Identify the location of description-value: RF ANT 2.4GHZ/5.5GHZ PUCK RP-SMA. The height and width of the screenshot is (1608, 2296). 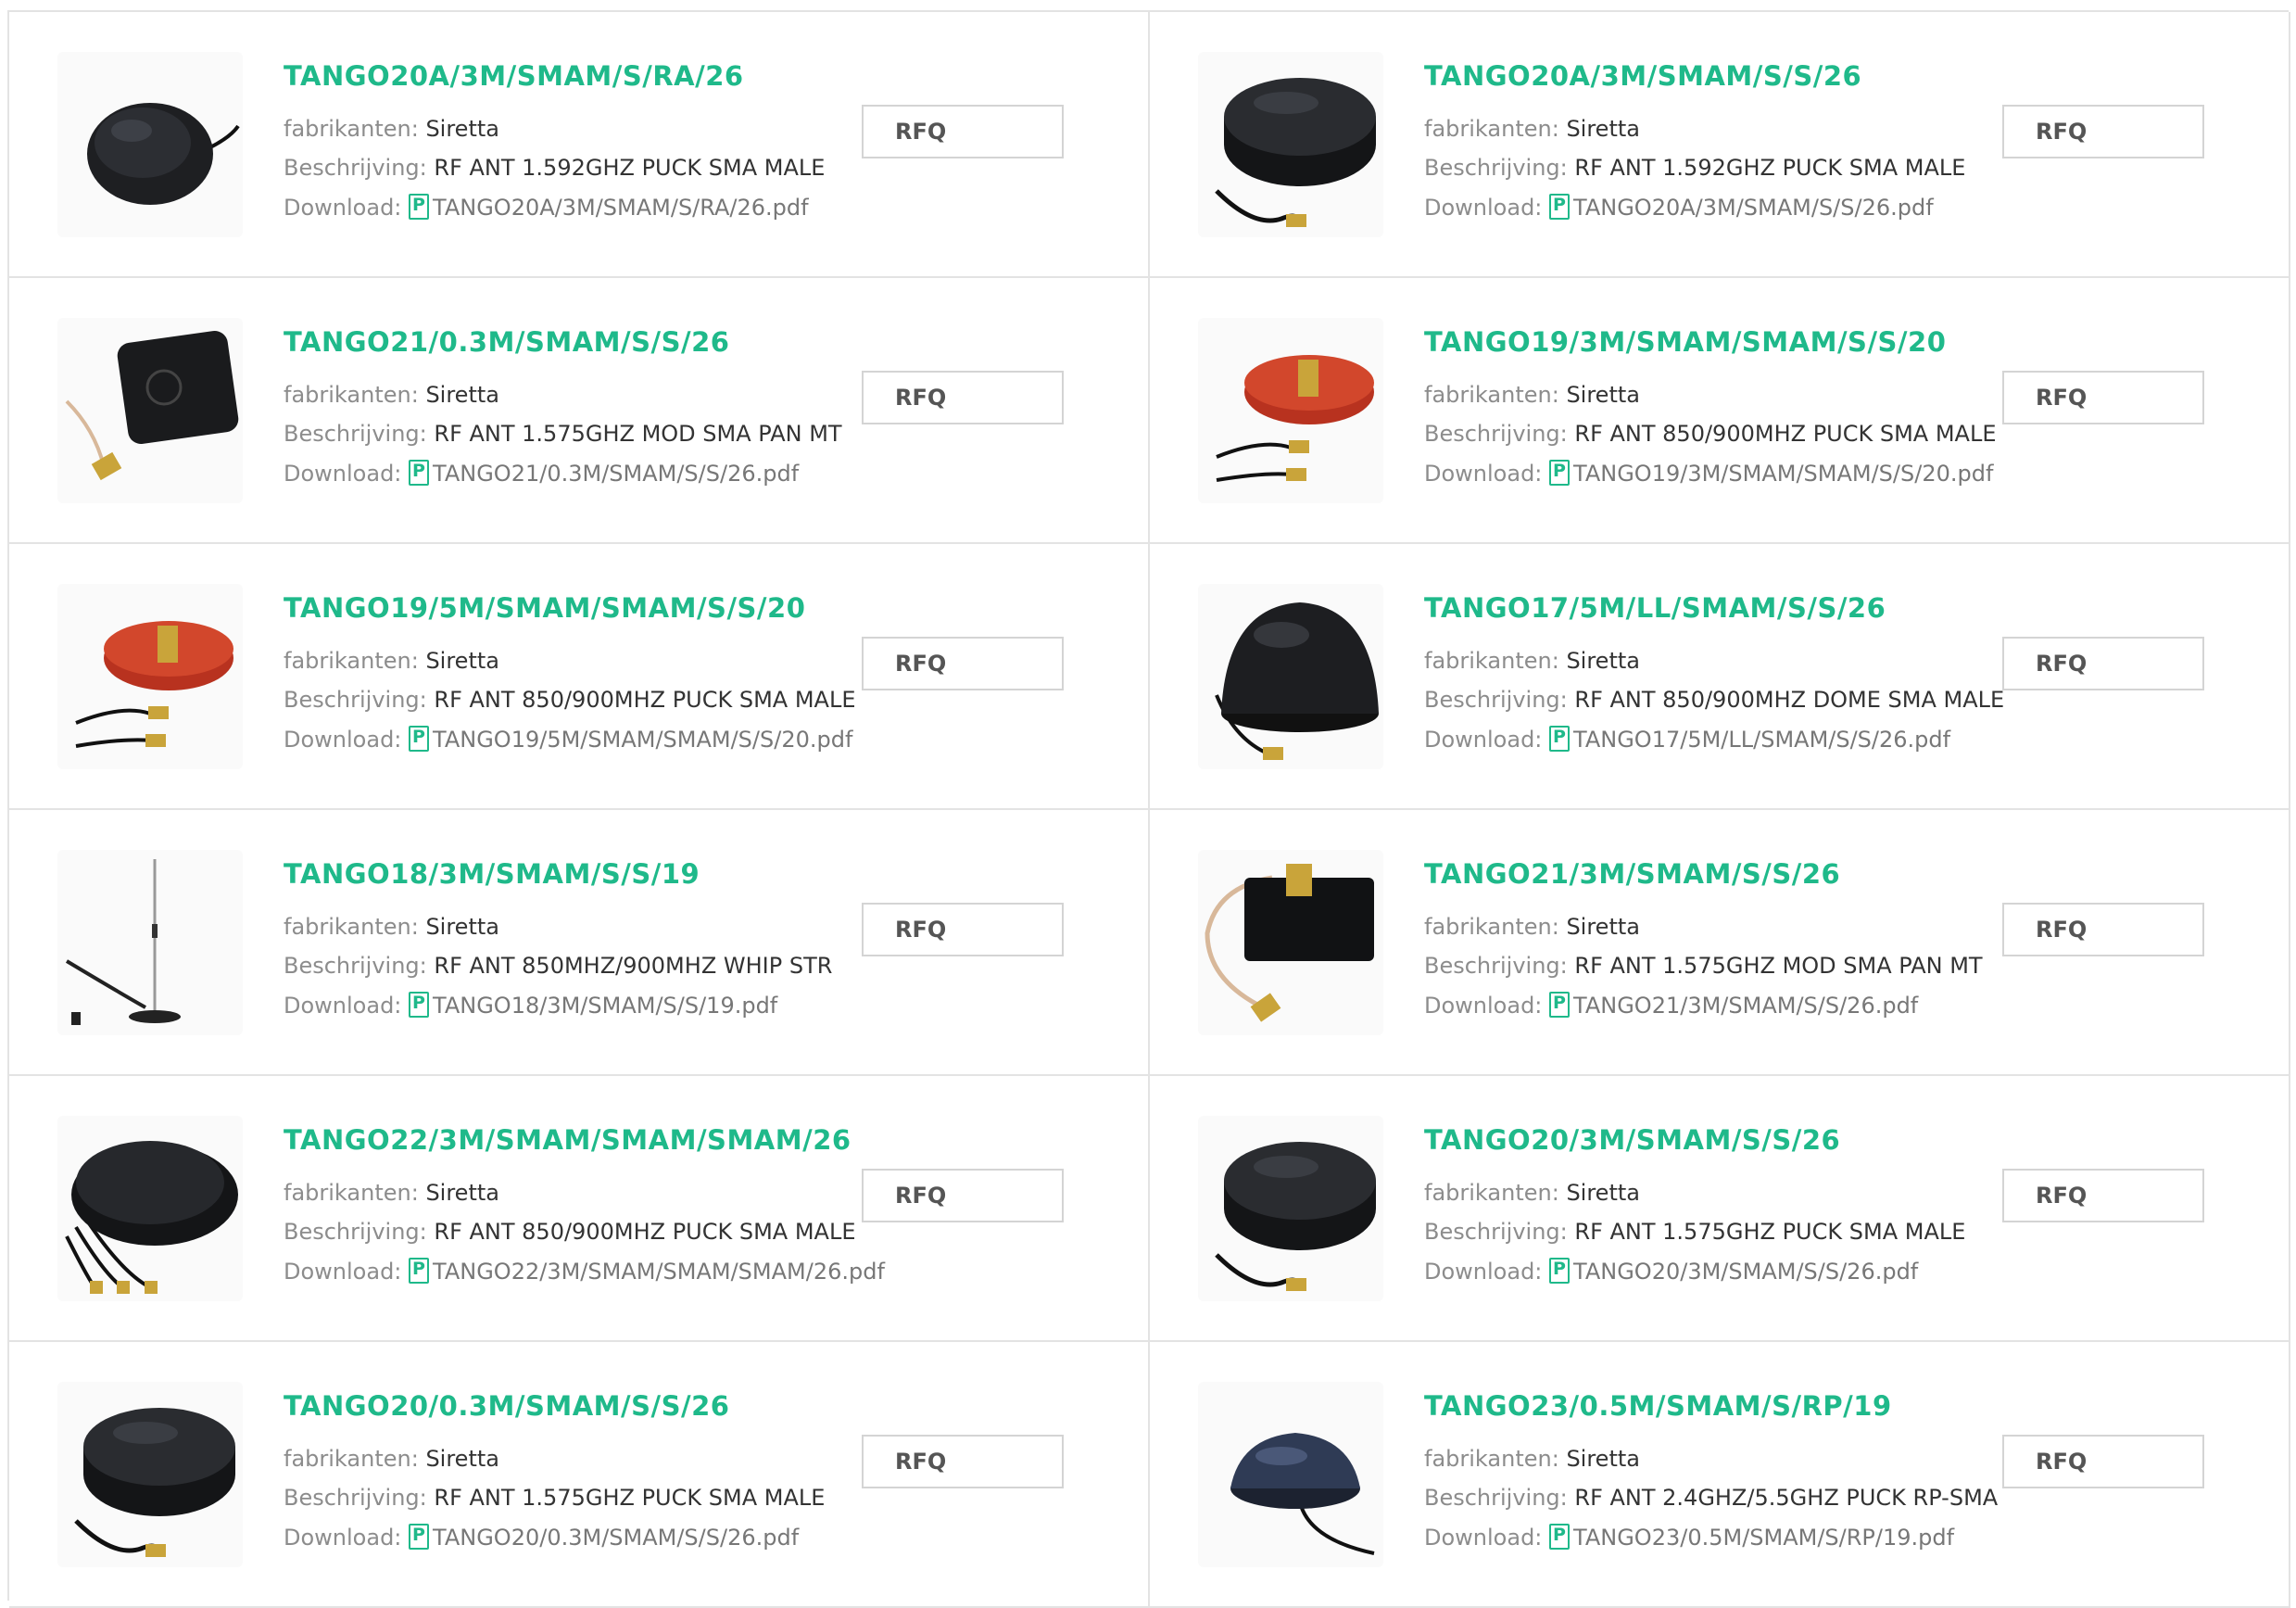
(1787, 1498).